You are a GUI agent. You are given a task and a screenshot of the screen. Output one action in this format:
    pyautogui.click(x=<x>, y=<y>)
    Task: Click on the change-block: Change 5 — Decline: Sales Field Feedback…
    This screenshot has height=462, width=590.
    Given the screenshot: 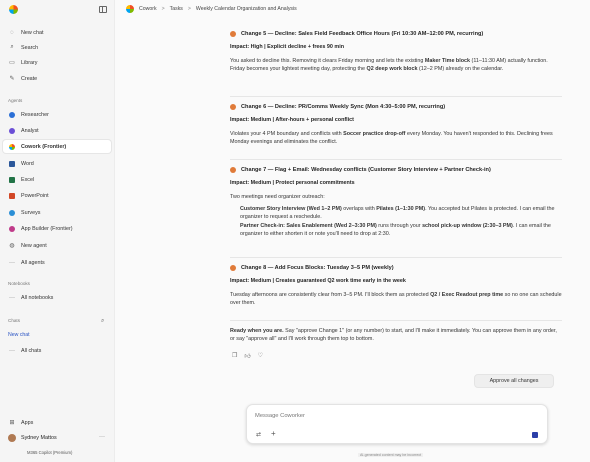 What is the action you would take?
    pyautogui.click(x=396, y=51)
    